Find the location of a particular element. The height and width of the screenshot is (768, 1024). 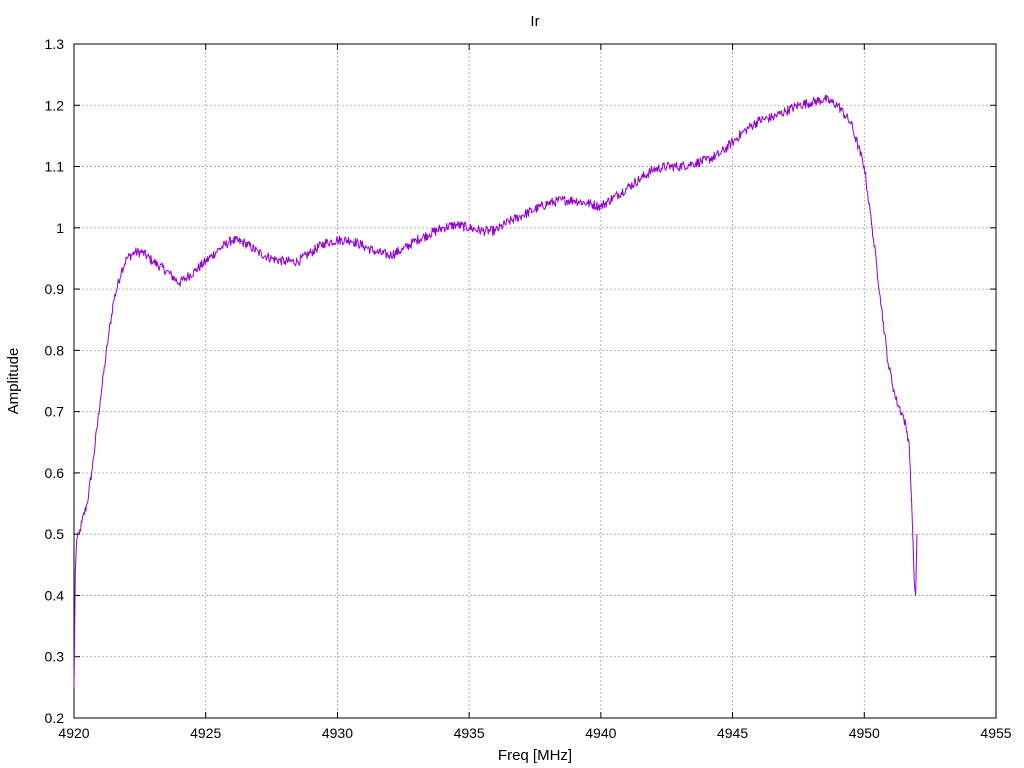

x-tick-label: 4935 is located at coordinates (469, 733).